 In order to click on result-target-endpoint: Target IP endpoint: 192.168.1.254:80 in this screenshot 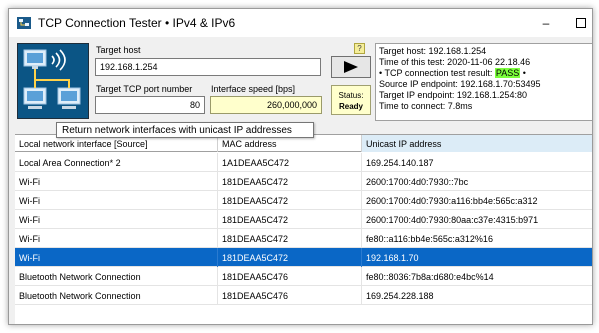, I will do `click(453, 95)`.